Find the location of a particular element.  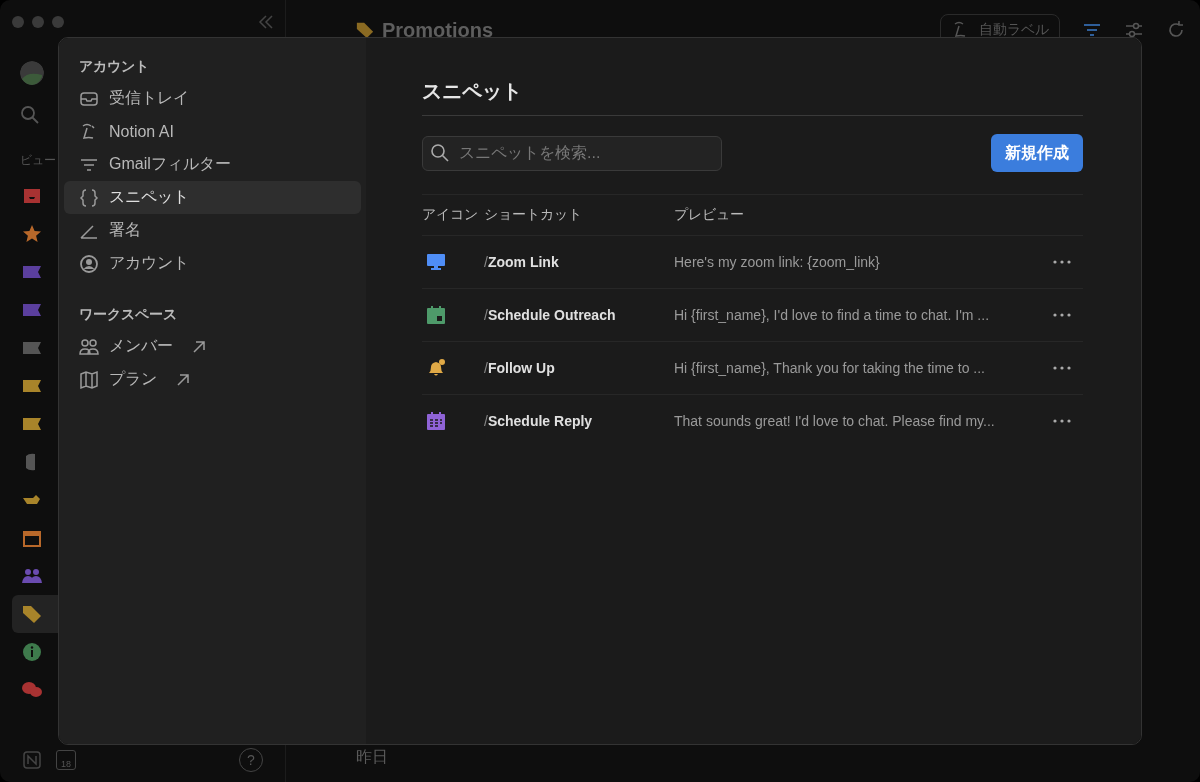

nav-label: メンバー is located at coordinates (141, 346).